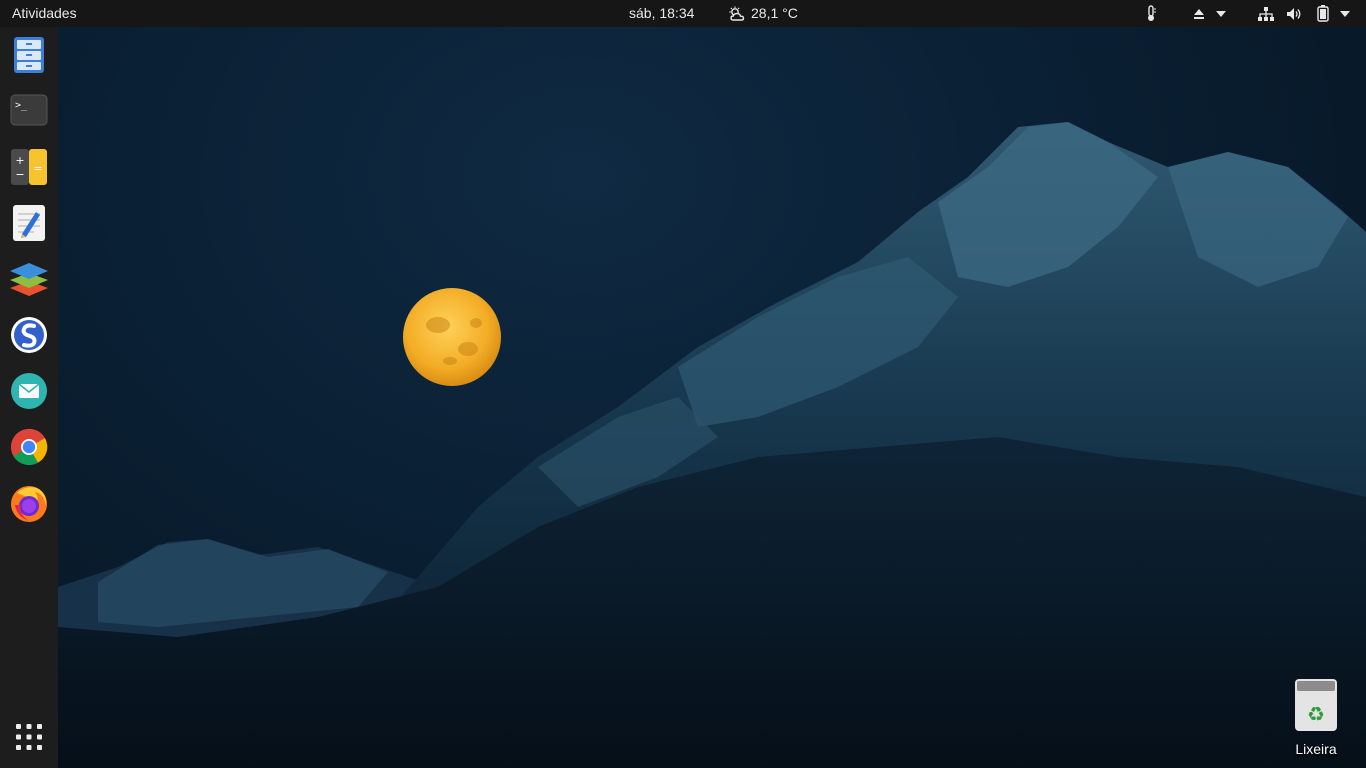 Image resolution: width=1366 pixels, height=768 pixels. I want to click on thermometer-icon, so click(1151, 13).